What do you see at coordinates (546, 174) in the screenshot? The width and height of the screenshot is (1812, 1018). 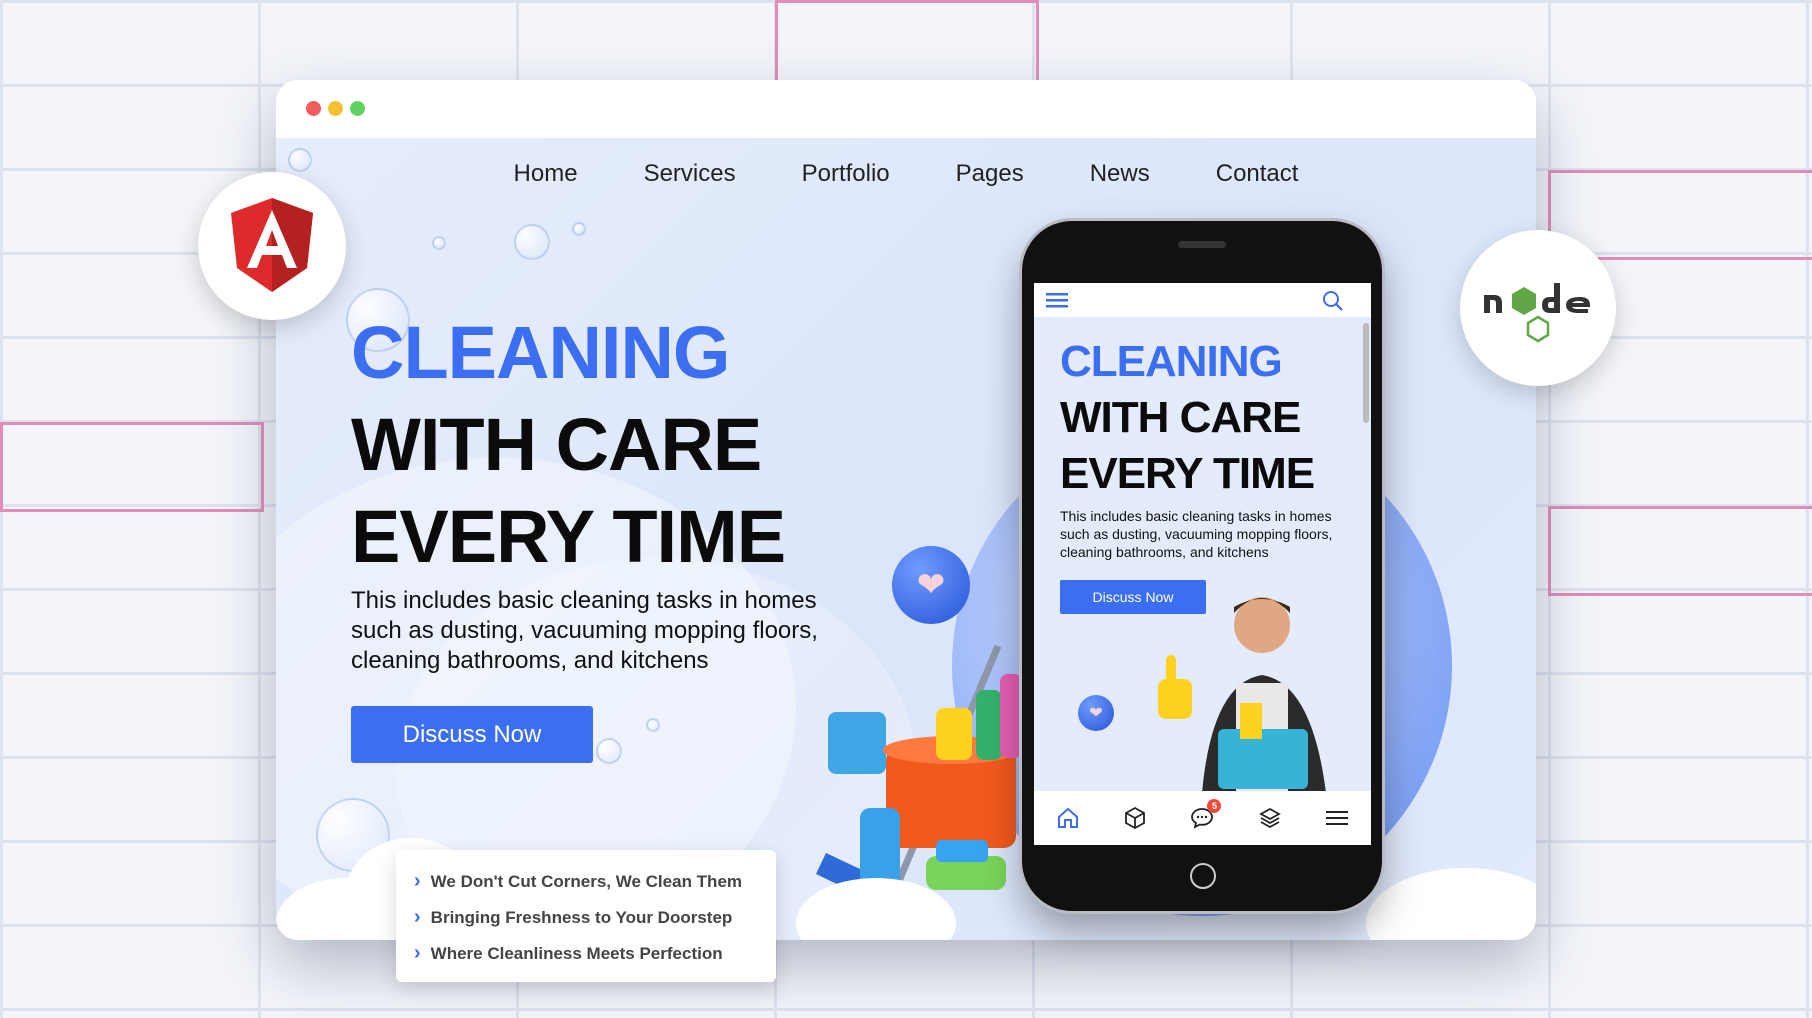 I see `nav-home: Home` at bounding box center [546, 174].